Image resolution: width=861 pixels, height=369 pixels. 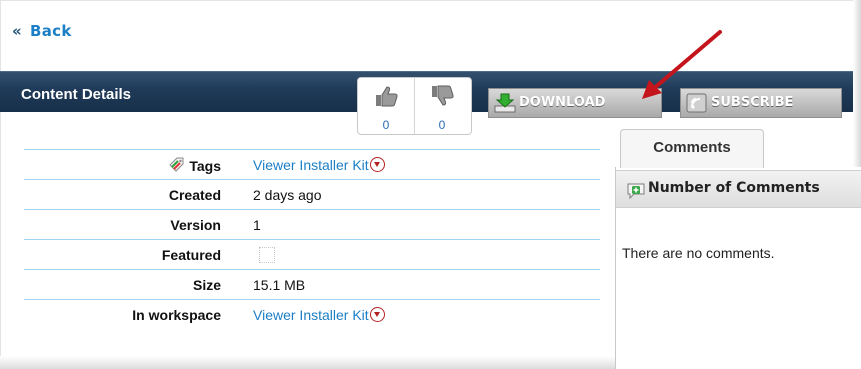 I want to click on detail-row-version: Version 1, so click(x=312, y=224).